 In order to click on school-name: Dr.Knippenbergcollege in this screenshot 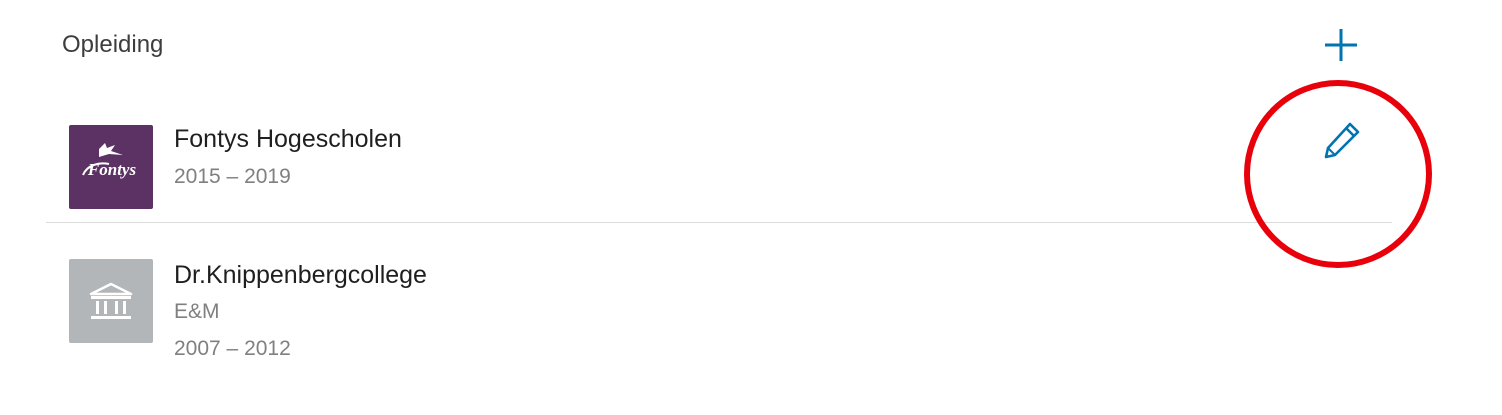, I will do `click(300, 275)`.